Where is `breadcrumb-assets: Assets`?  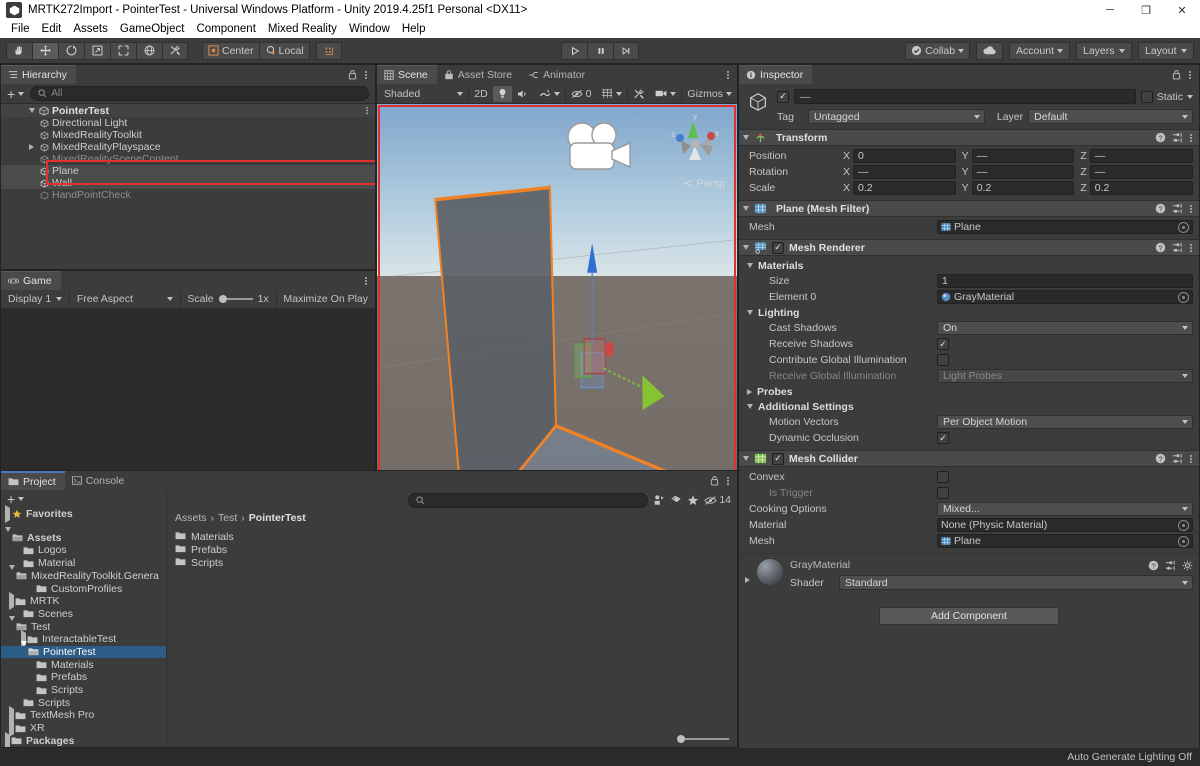
breadcrumb-assets: Assets is located at coordinates (191, 518).